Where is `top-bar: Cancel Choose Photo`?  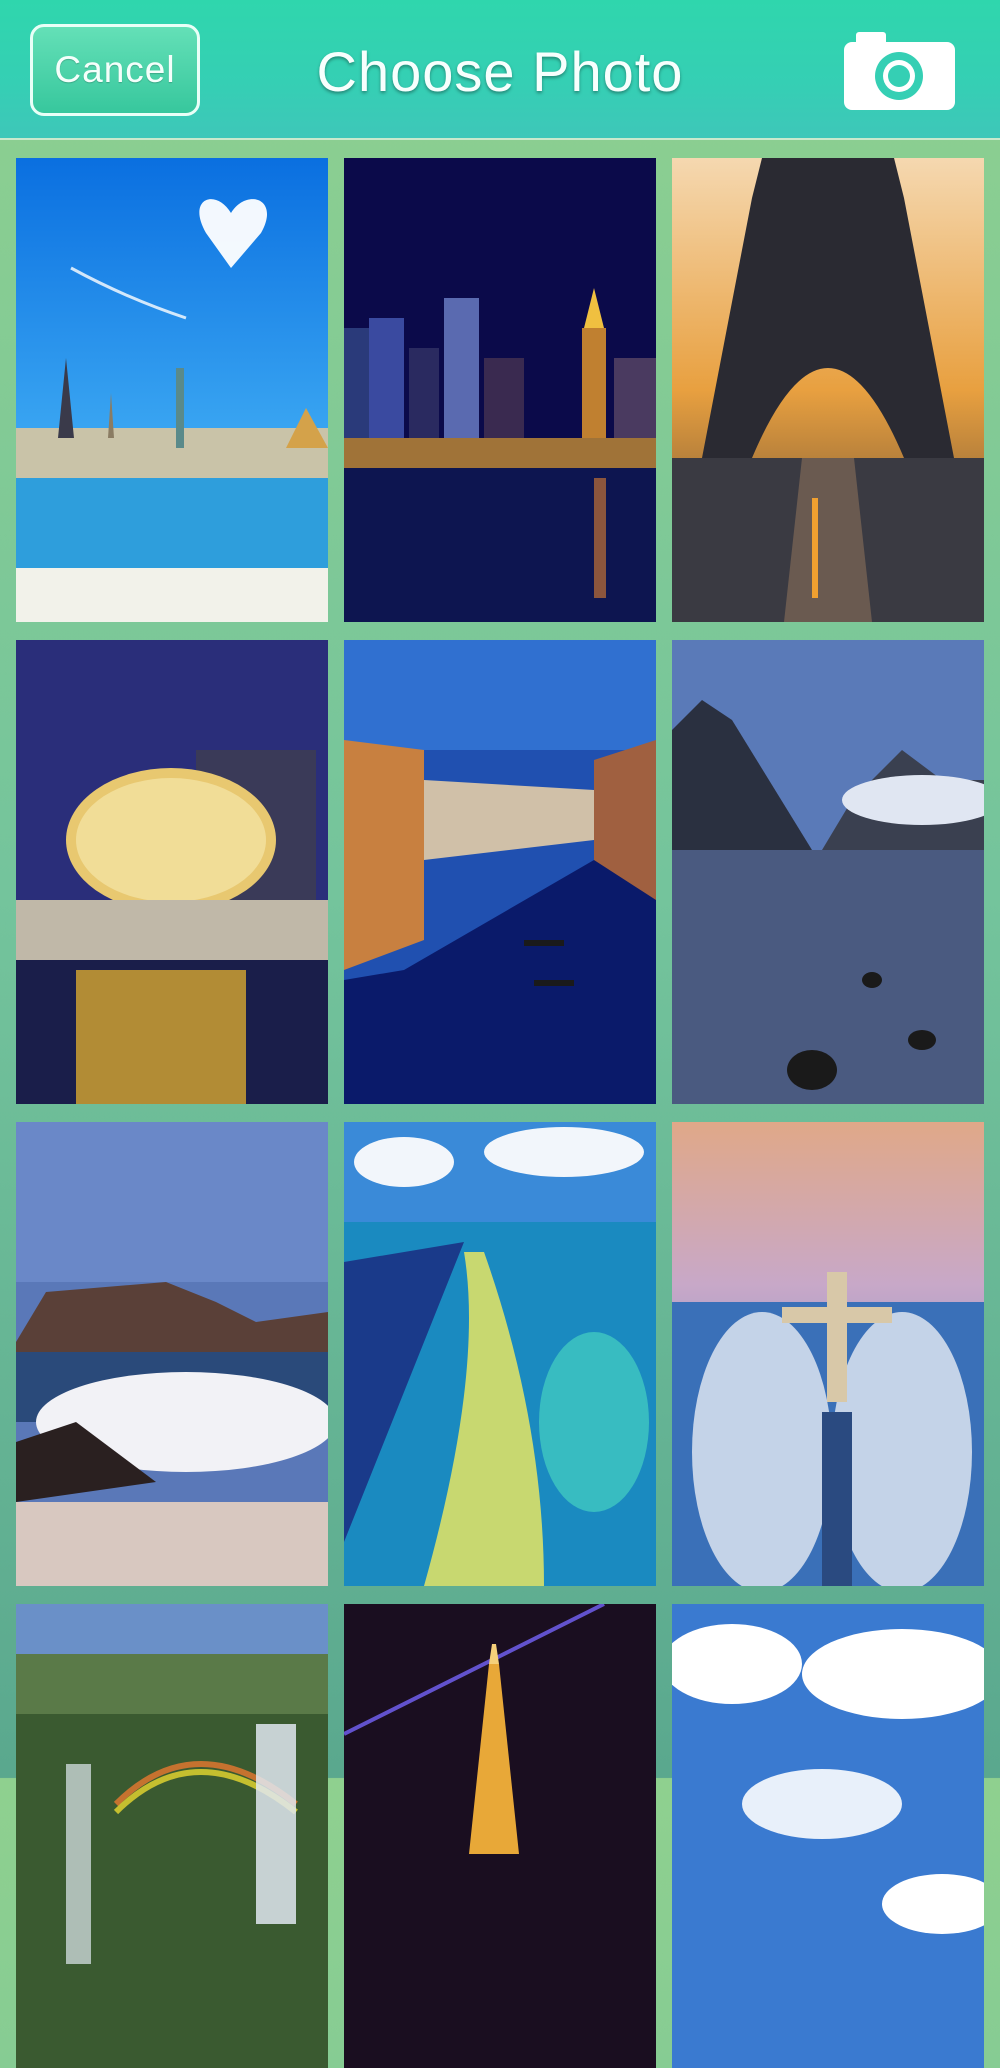
top-bar: Cancel Choose Photo is located at coordinates (500, 69).